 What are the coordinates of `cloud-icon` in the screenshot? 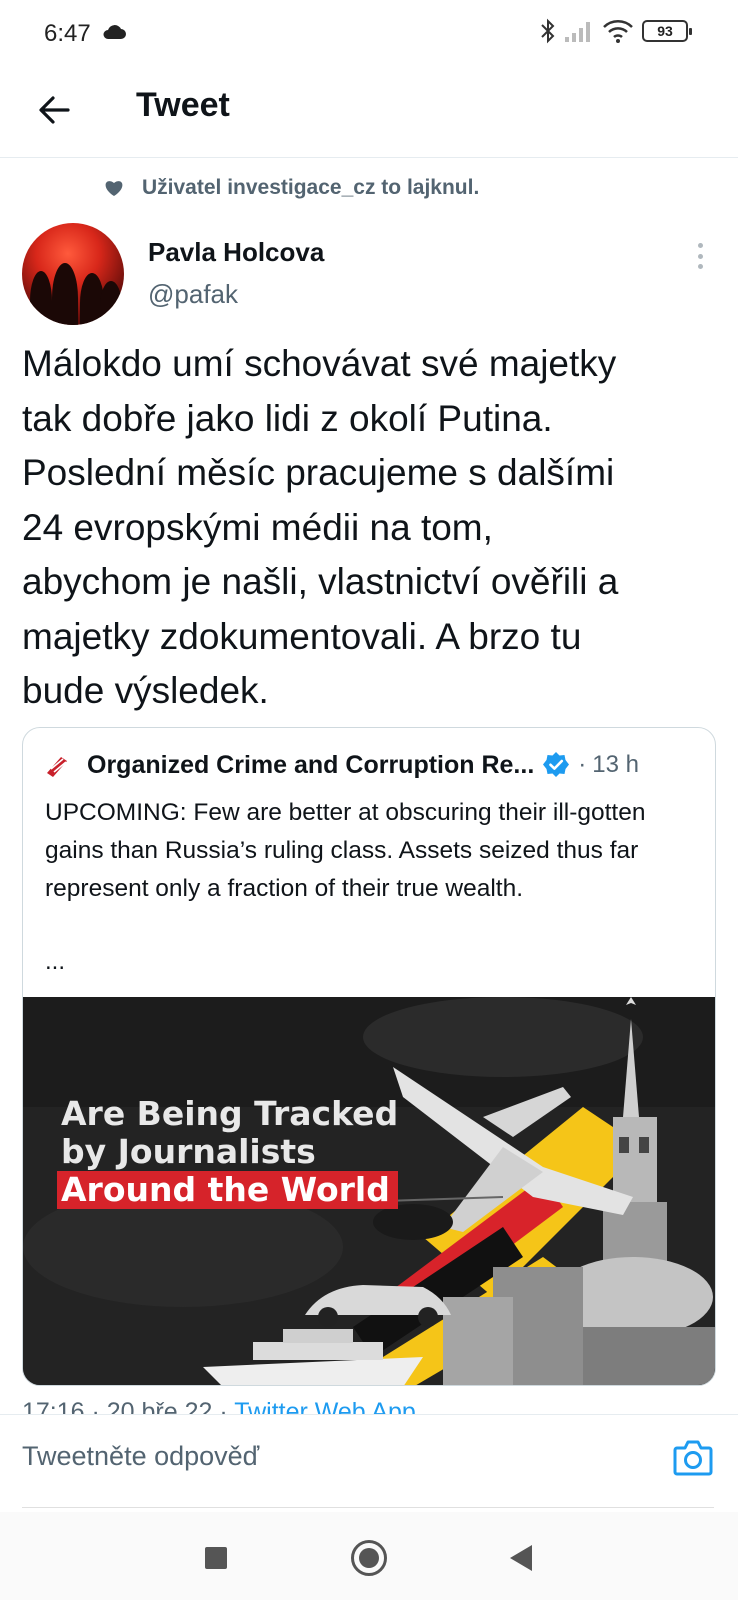 It's located at (114, 32).